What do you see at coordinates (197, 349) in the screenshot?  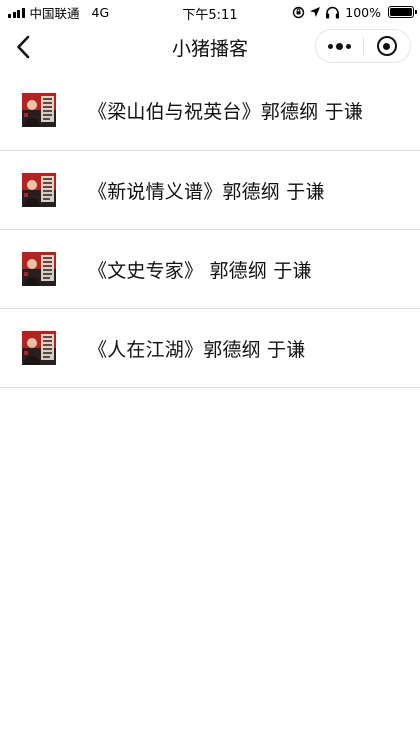 I see `episode-title: 《人在江湖》郭德纲 于谦` at bounding box center [197, 349].